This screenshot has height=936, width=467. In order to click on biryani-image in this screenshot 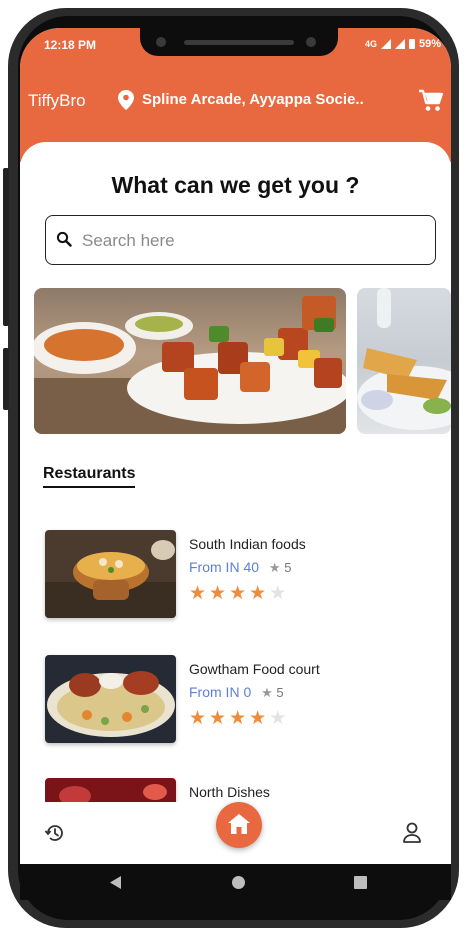, I will do `click(110, 574)`.